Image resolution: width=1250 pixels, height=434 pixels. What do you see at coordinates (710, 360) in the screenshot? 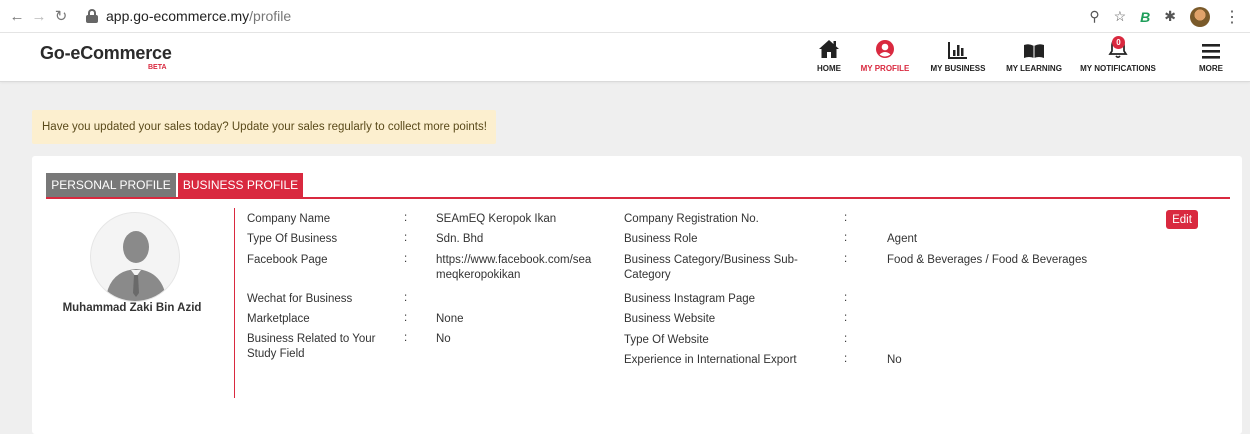
I see `export-experience-label: Experience in International Export` at bounding box center [710, 360].